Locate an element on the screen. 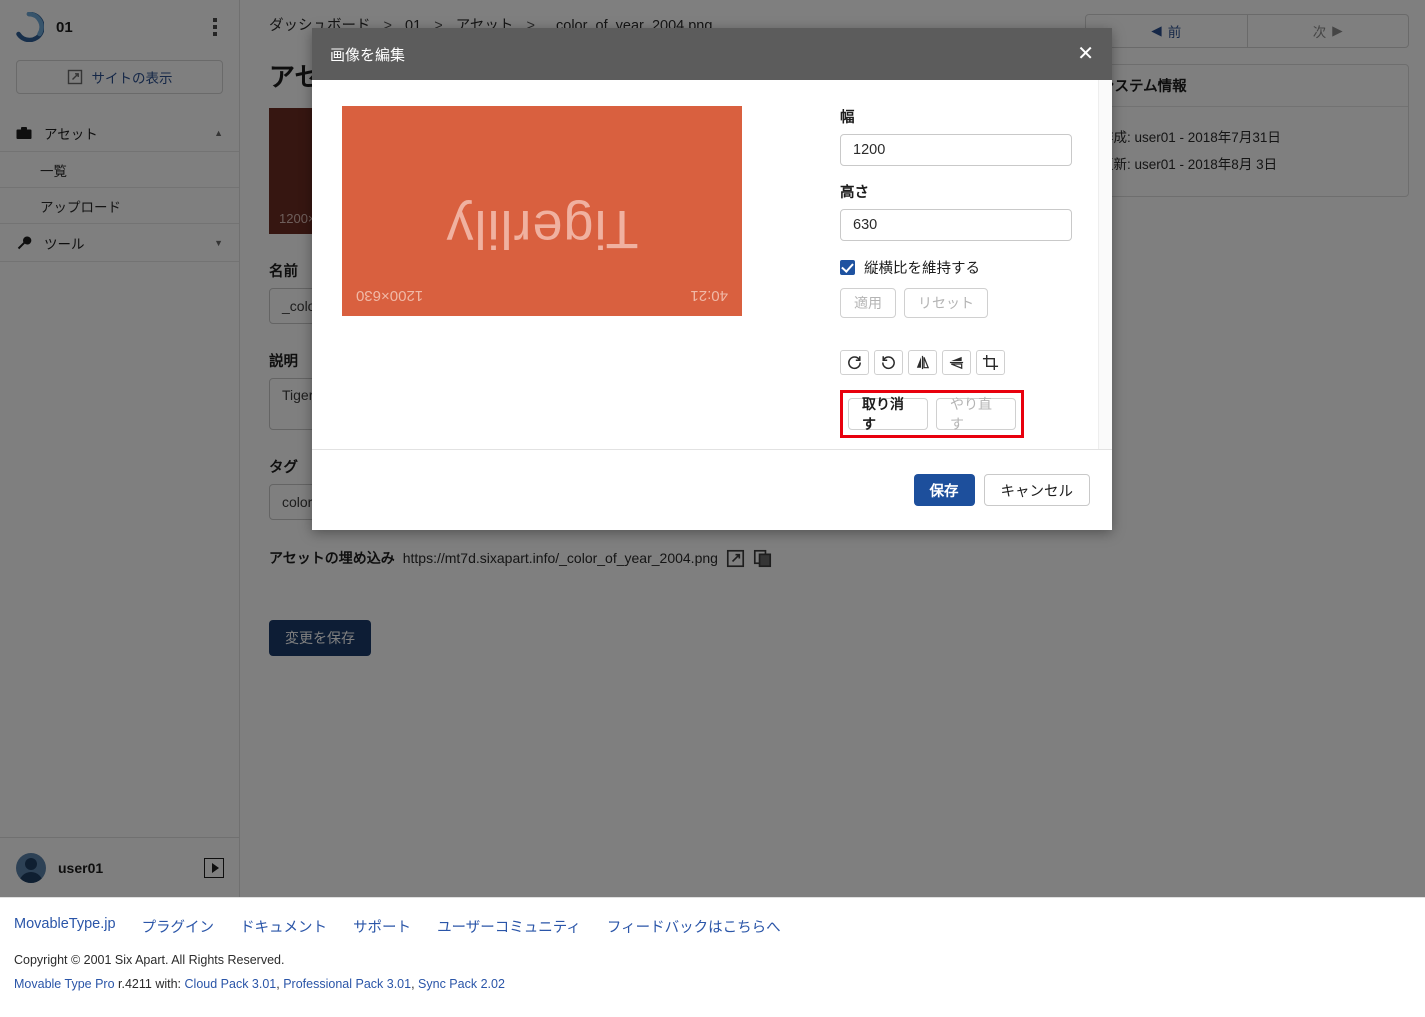 The image size is (1425, 1017). apply-button: 適用 is located at coordinates (868, 303).